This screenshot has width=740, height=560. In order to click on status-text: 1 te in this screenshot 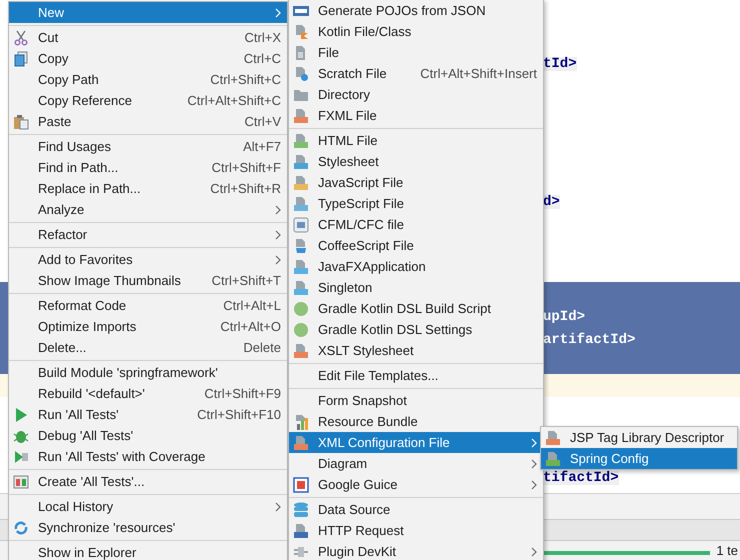, I will do `click(727, 551)`.